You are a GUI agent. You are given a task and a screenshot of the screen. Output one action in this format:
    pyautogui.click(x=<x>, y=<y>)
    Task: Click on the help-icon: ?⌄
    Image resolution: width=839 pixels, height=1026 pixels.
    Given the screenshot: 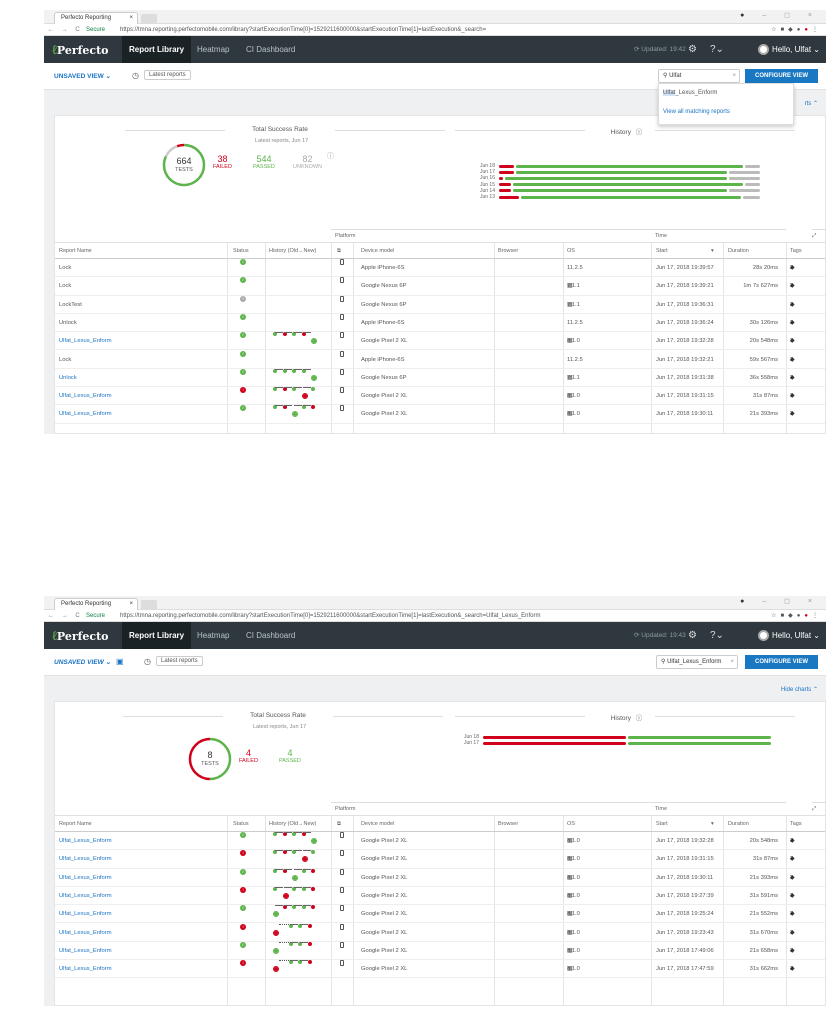 What is the action you would take?
    pyautogui.click(x=717, y=635)
    